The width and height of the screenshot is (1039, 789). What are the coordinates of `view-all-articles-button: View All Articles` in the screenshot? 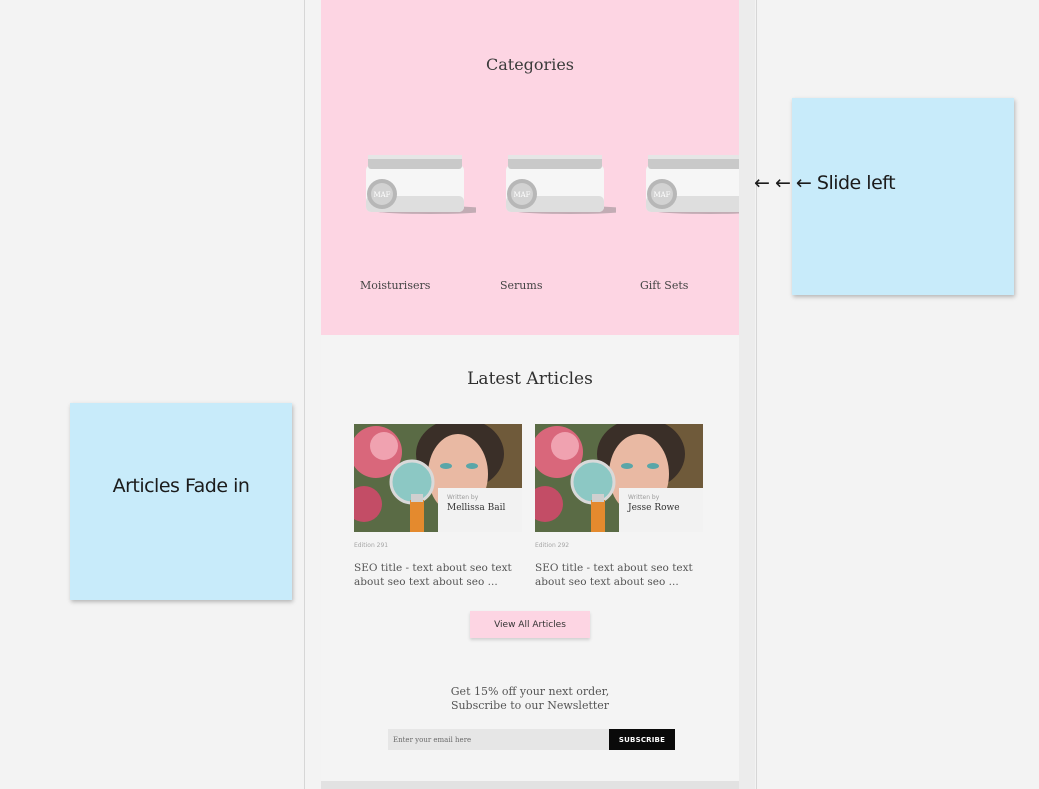 It's located at (530, 624).